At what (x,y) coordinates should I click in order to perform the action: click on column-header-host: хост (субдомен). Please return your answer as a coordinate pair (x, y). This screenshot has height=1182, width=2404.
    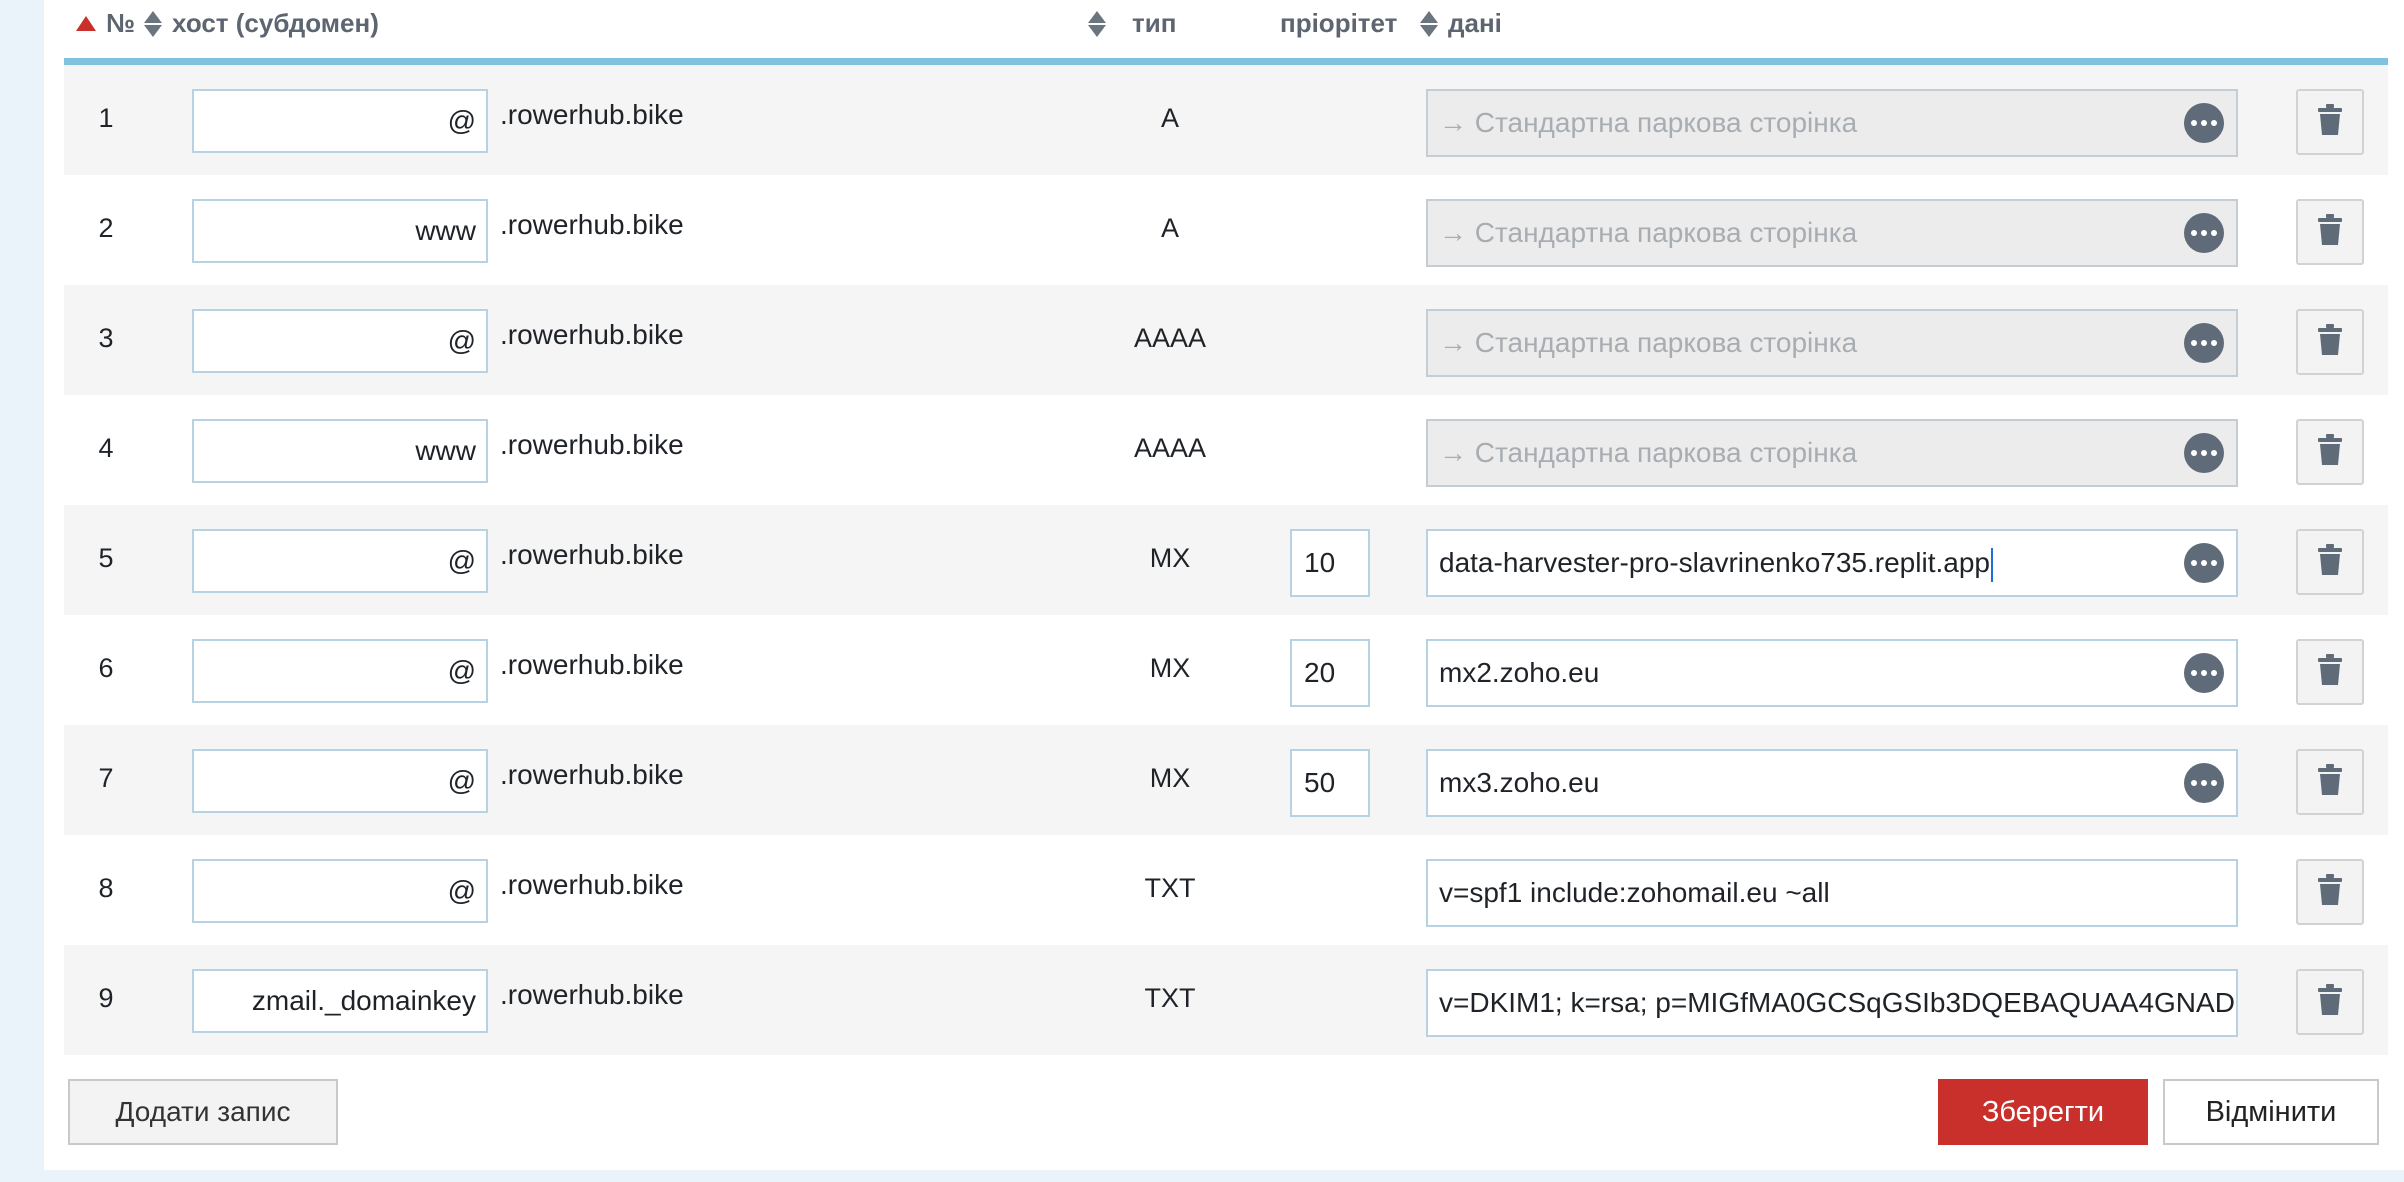
    Looking at the image, I should click on (261, 23).